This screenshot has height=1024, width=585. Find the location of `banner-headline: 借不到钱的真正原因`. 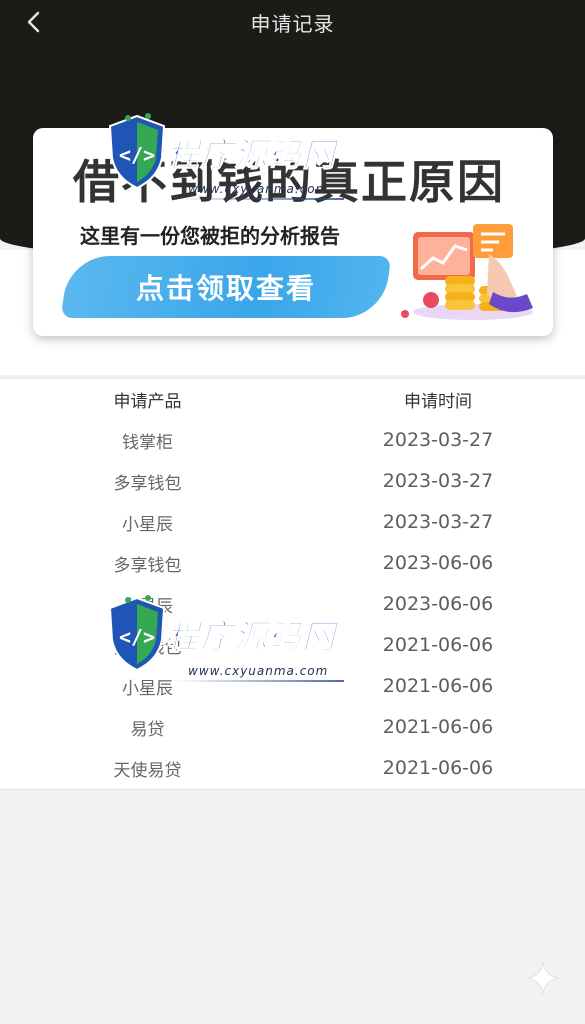

banner-headline: 借不到钱的真正原因 is located at coordinates (289, 182).